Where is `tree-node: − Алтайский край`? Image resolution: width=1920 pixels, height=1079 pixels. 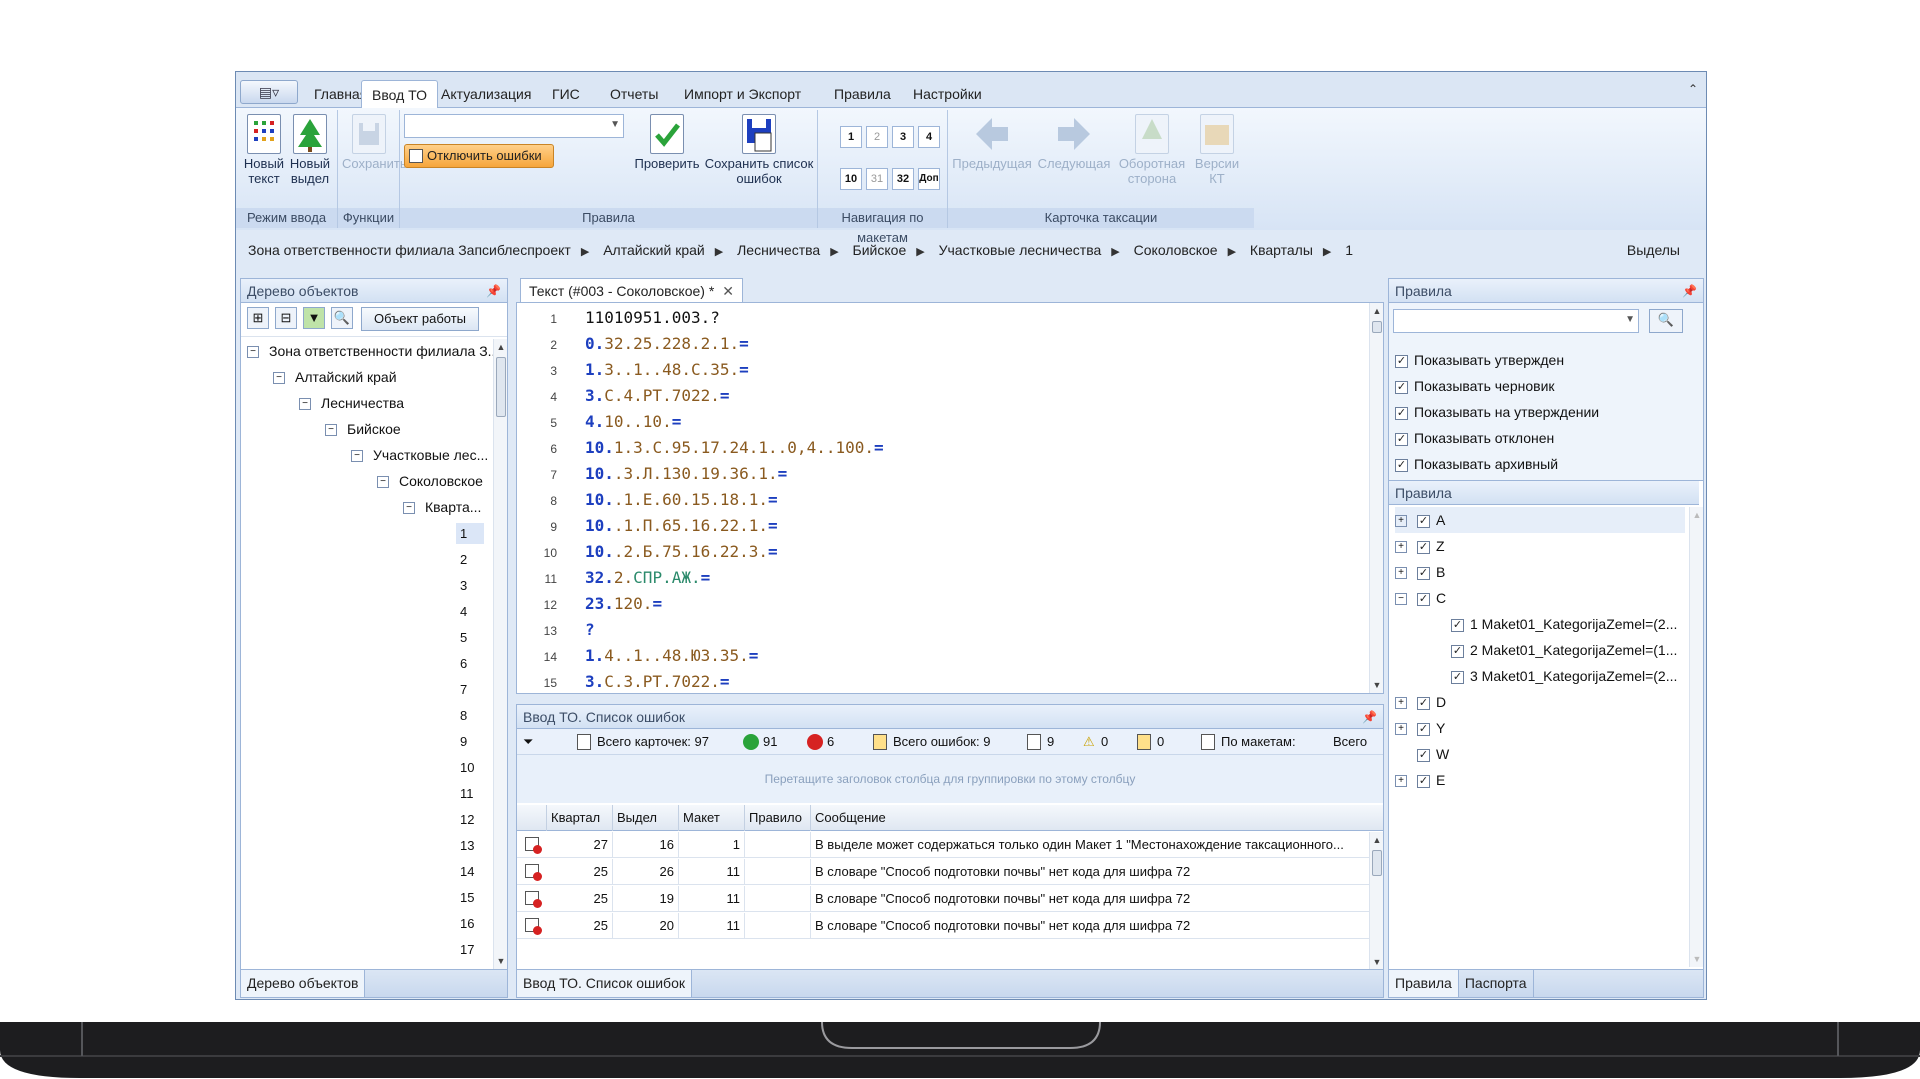
tree-node: − Алтайский край is located at coordinates (335, 377).